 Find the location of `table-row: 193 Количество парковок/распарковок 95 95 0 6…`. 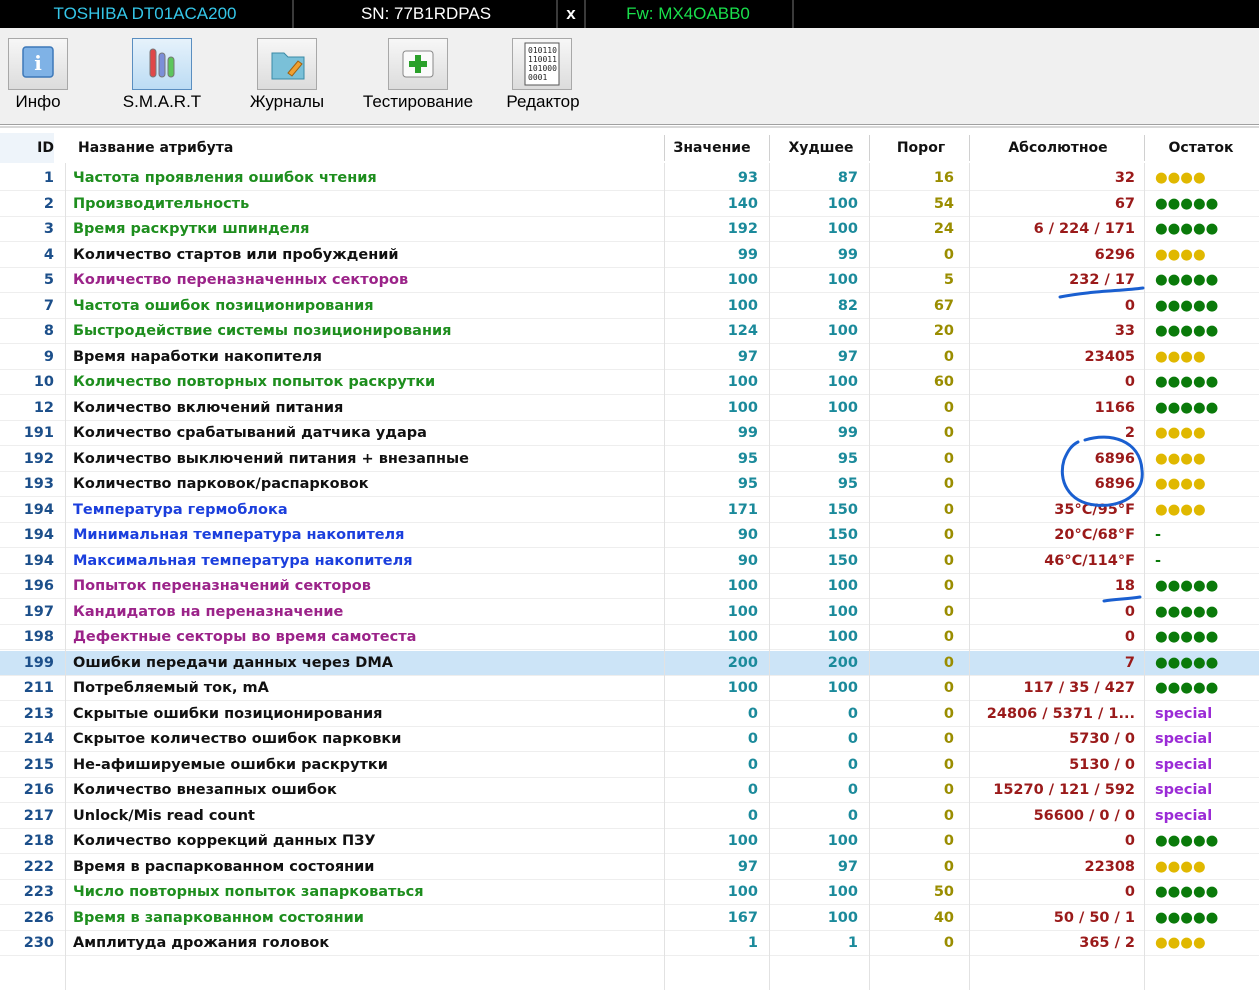

table-row: 193 Количество парковок/распарковок 95 95 0 6… is located at coordinates (629, 484).